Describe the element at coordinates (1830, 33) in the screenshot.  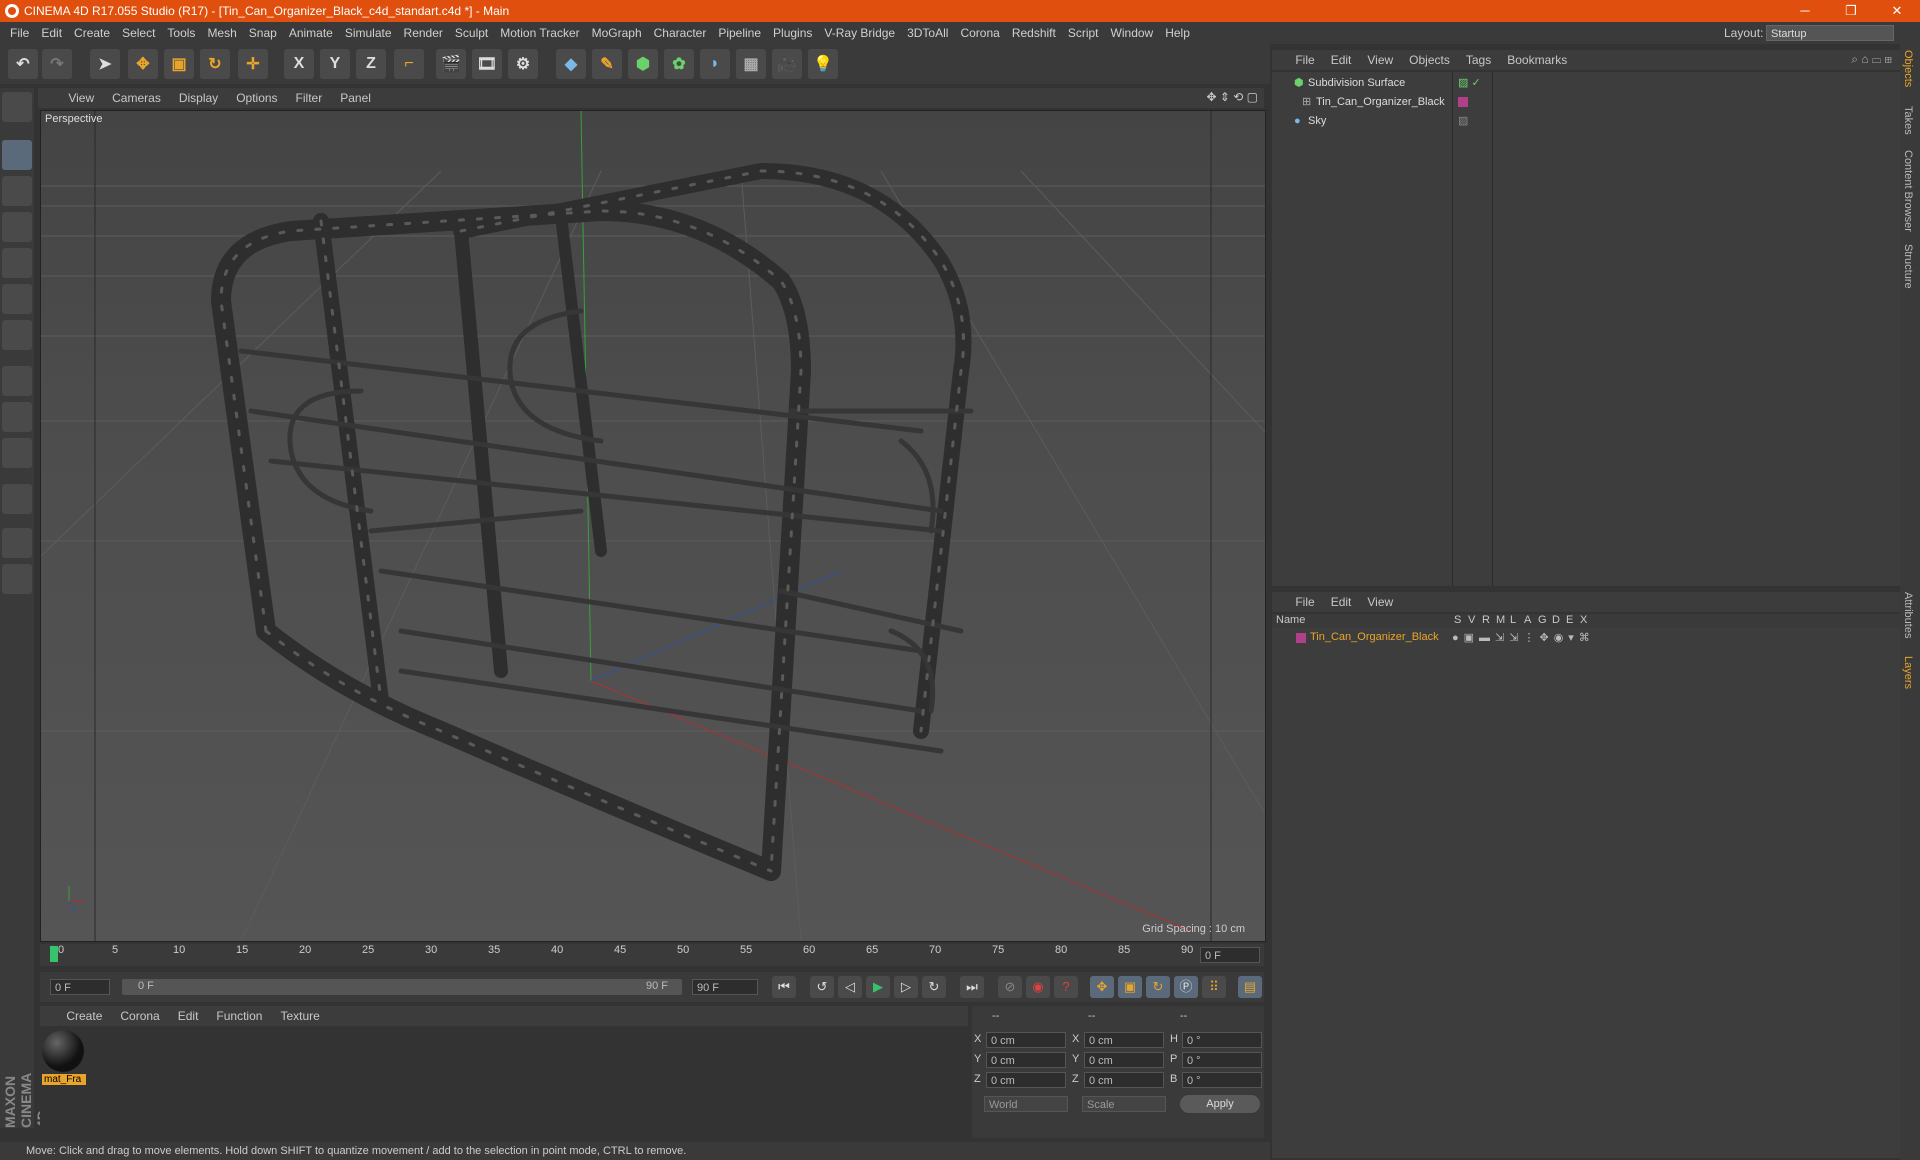
I see `layout-dropdown: Startup` at that location.